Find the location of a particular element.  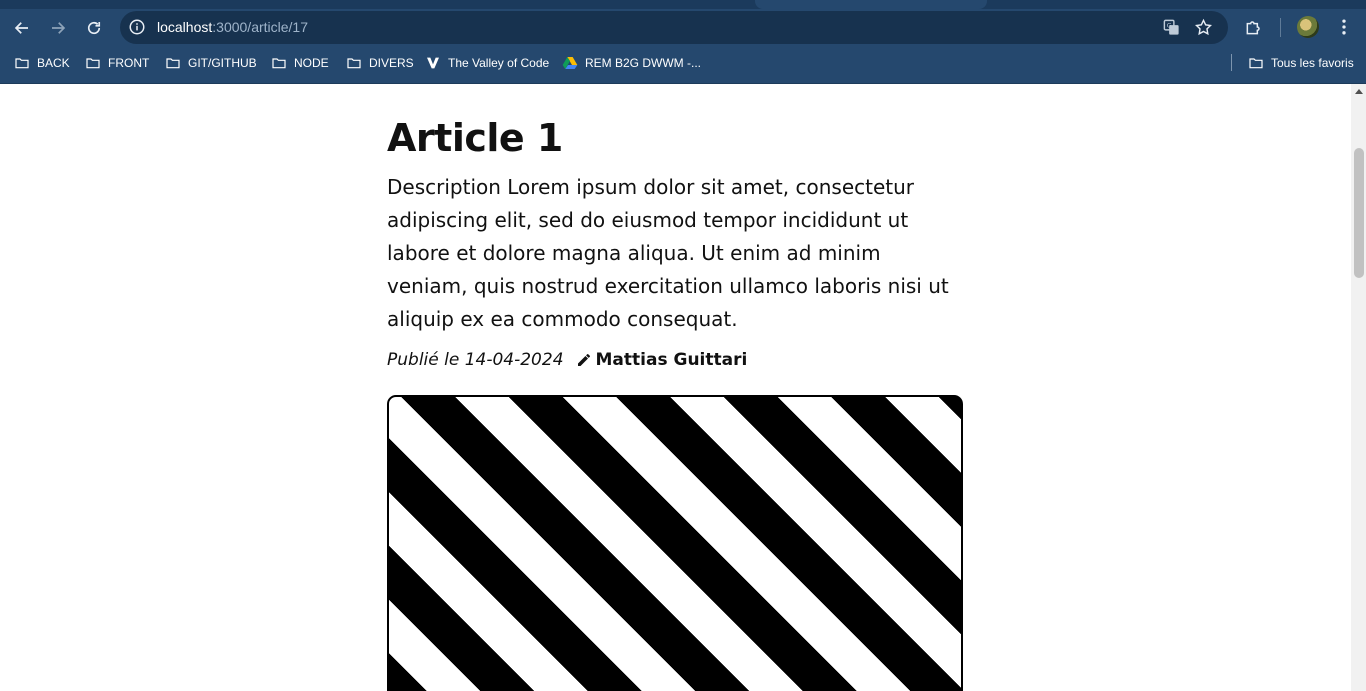

kebab-menu-icon is located at coordinates (1344, 27).